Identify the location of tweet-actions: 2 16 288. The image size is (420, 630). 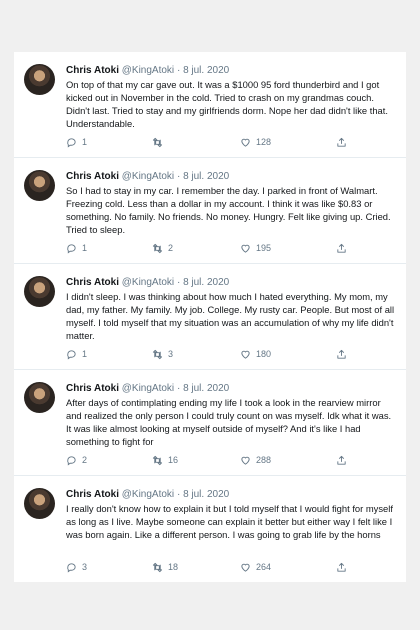
(216, 460).